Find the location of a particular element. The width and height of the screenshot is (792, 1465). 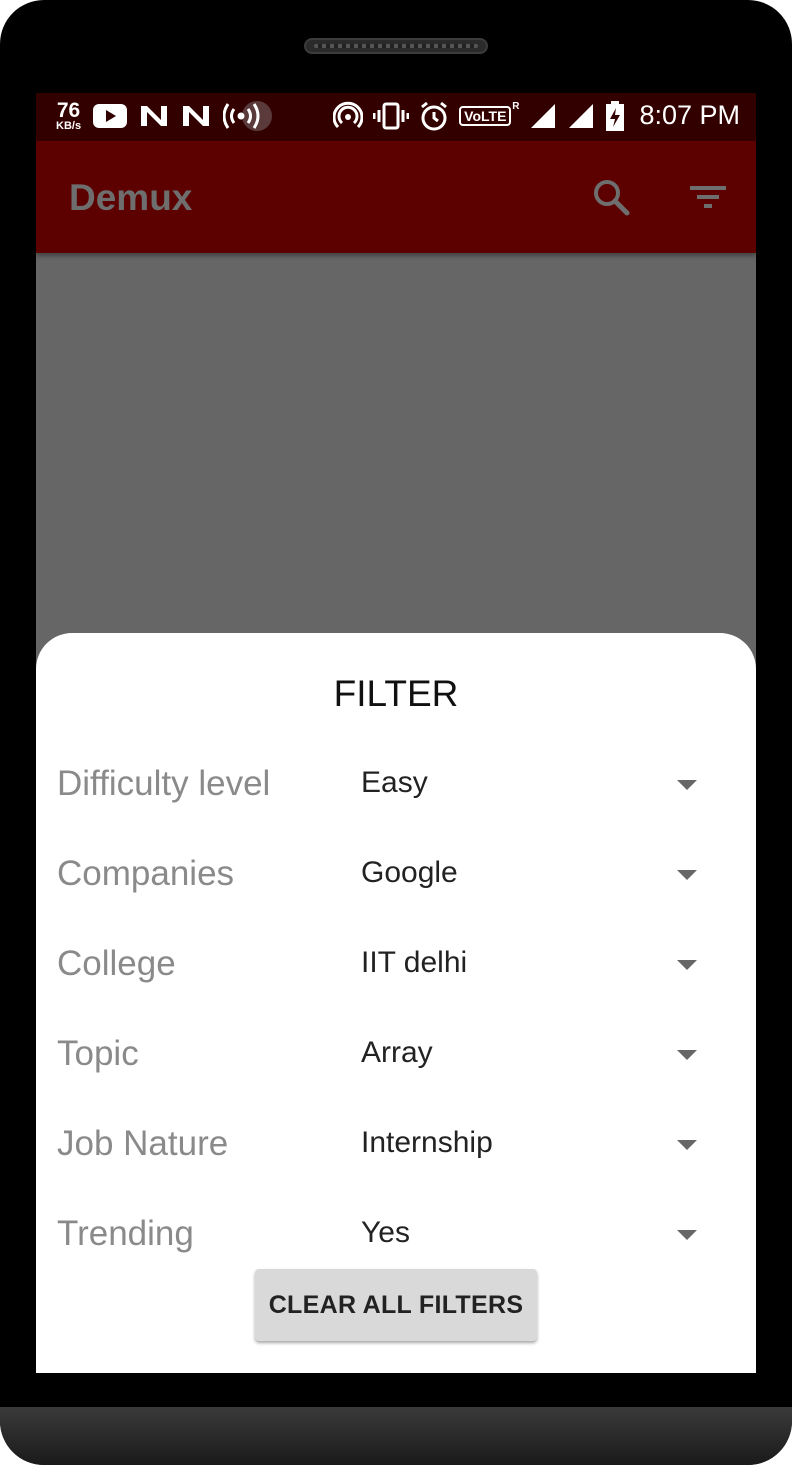

app-bar: Demux is located at coordinates (396, 197).